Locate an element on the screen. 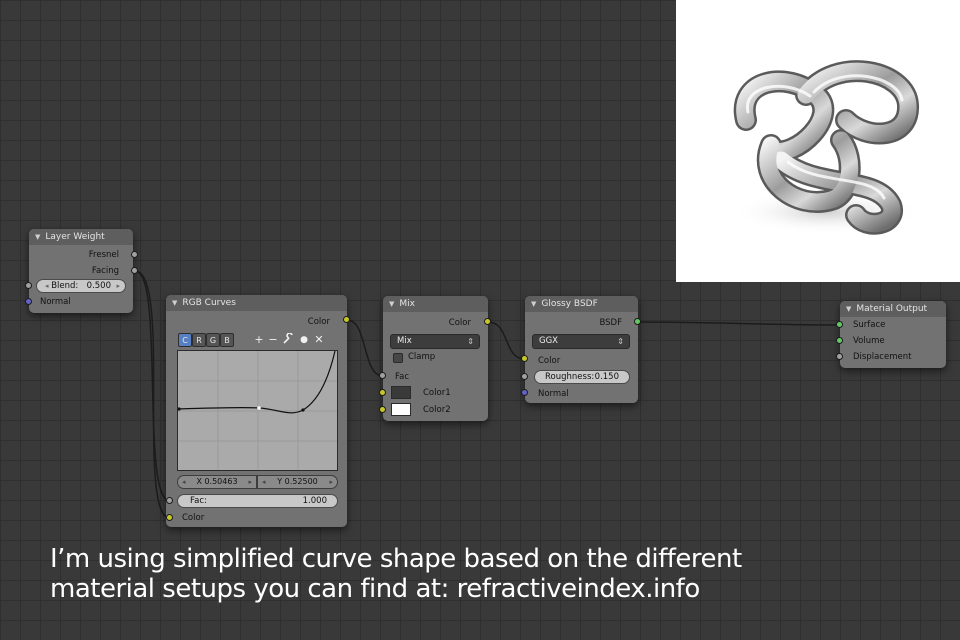 The width and height of the screenshot is (960, 640). socket-mix-color2 is located at coordinates (382, 409).